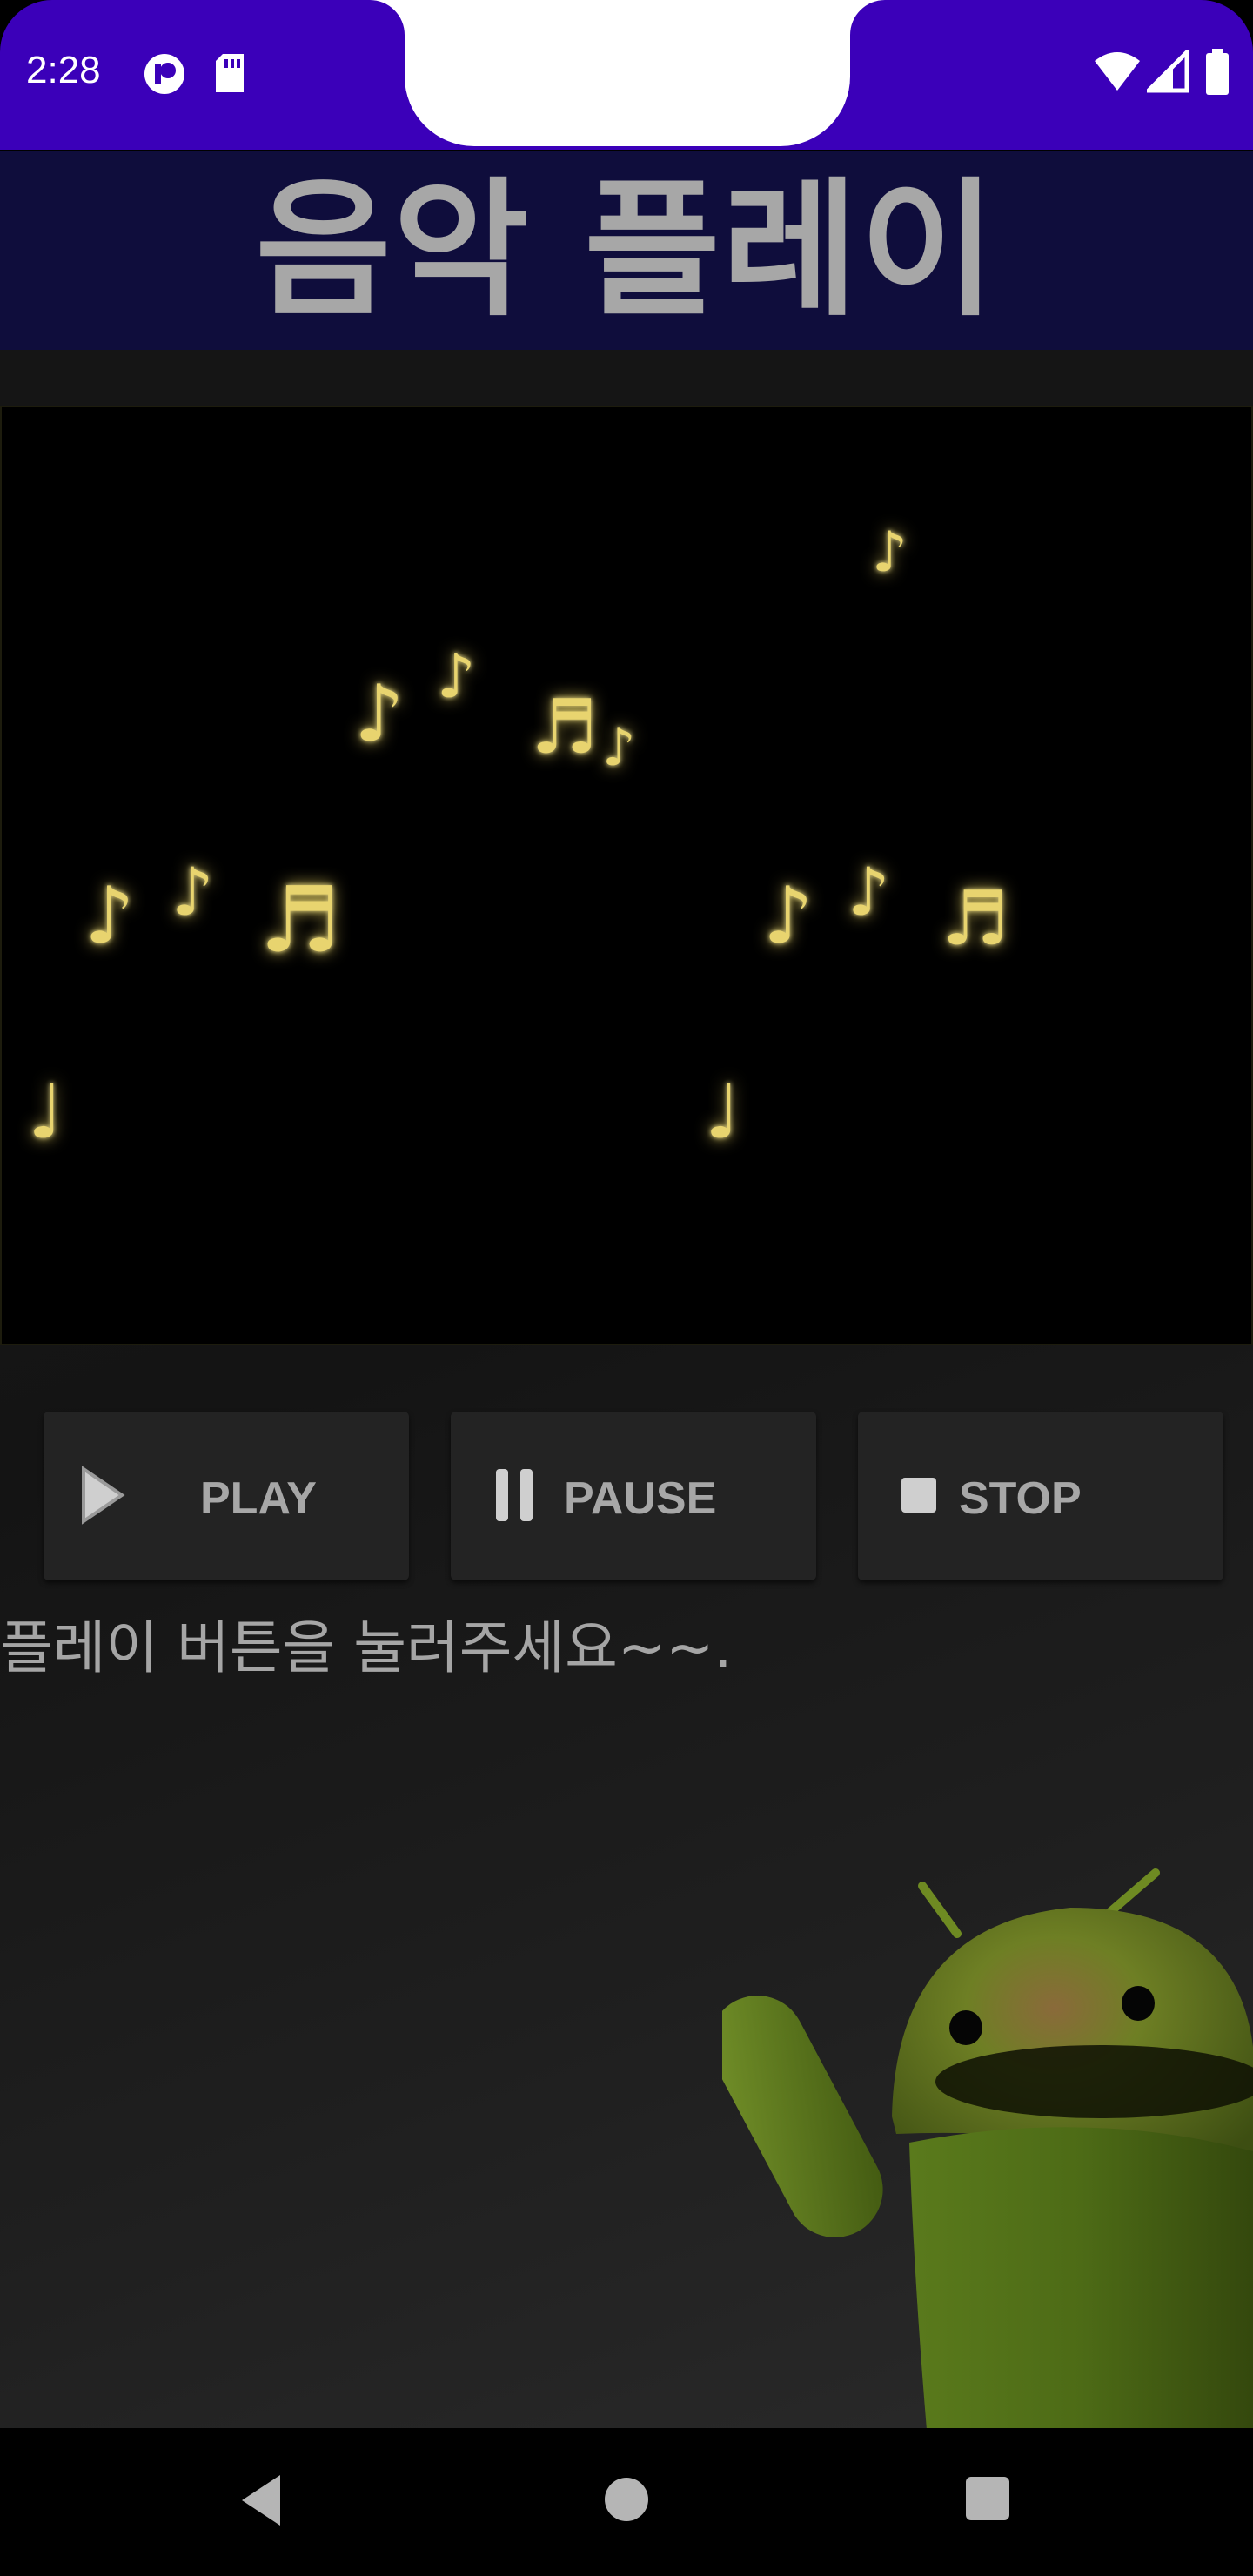  I want to click on app-notification-icon, so click(164, 75).